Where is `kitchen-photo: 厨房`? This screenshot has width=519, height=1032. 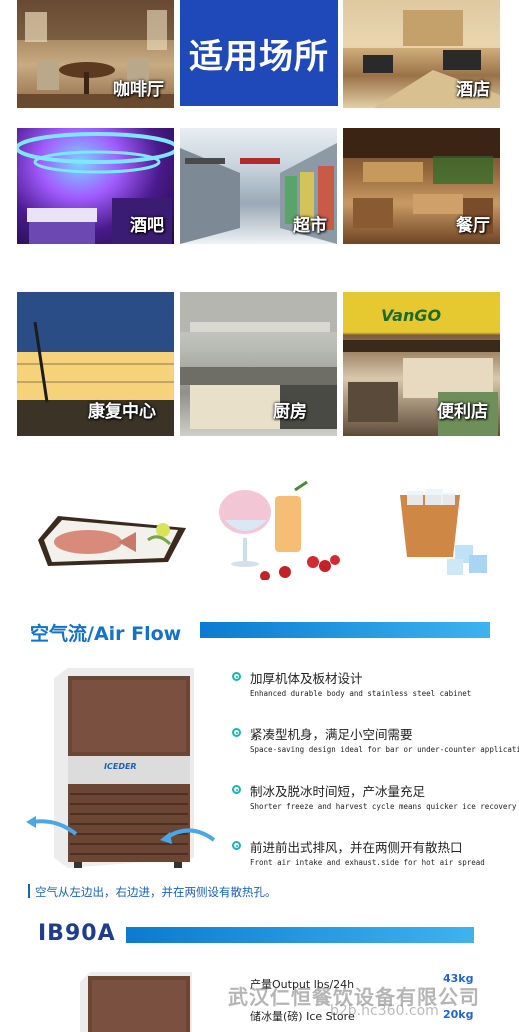 kitchen-photo: 厨房 is located at coordinates (258, 364).